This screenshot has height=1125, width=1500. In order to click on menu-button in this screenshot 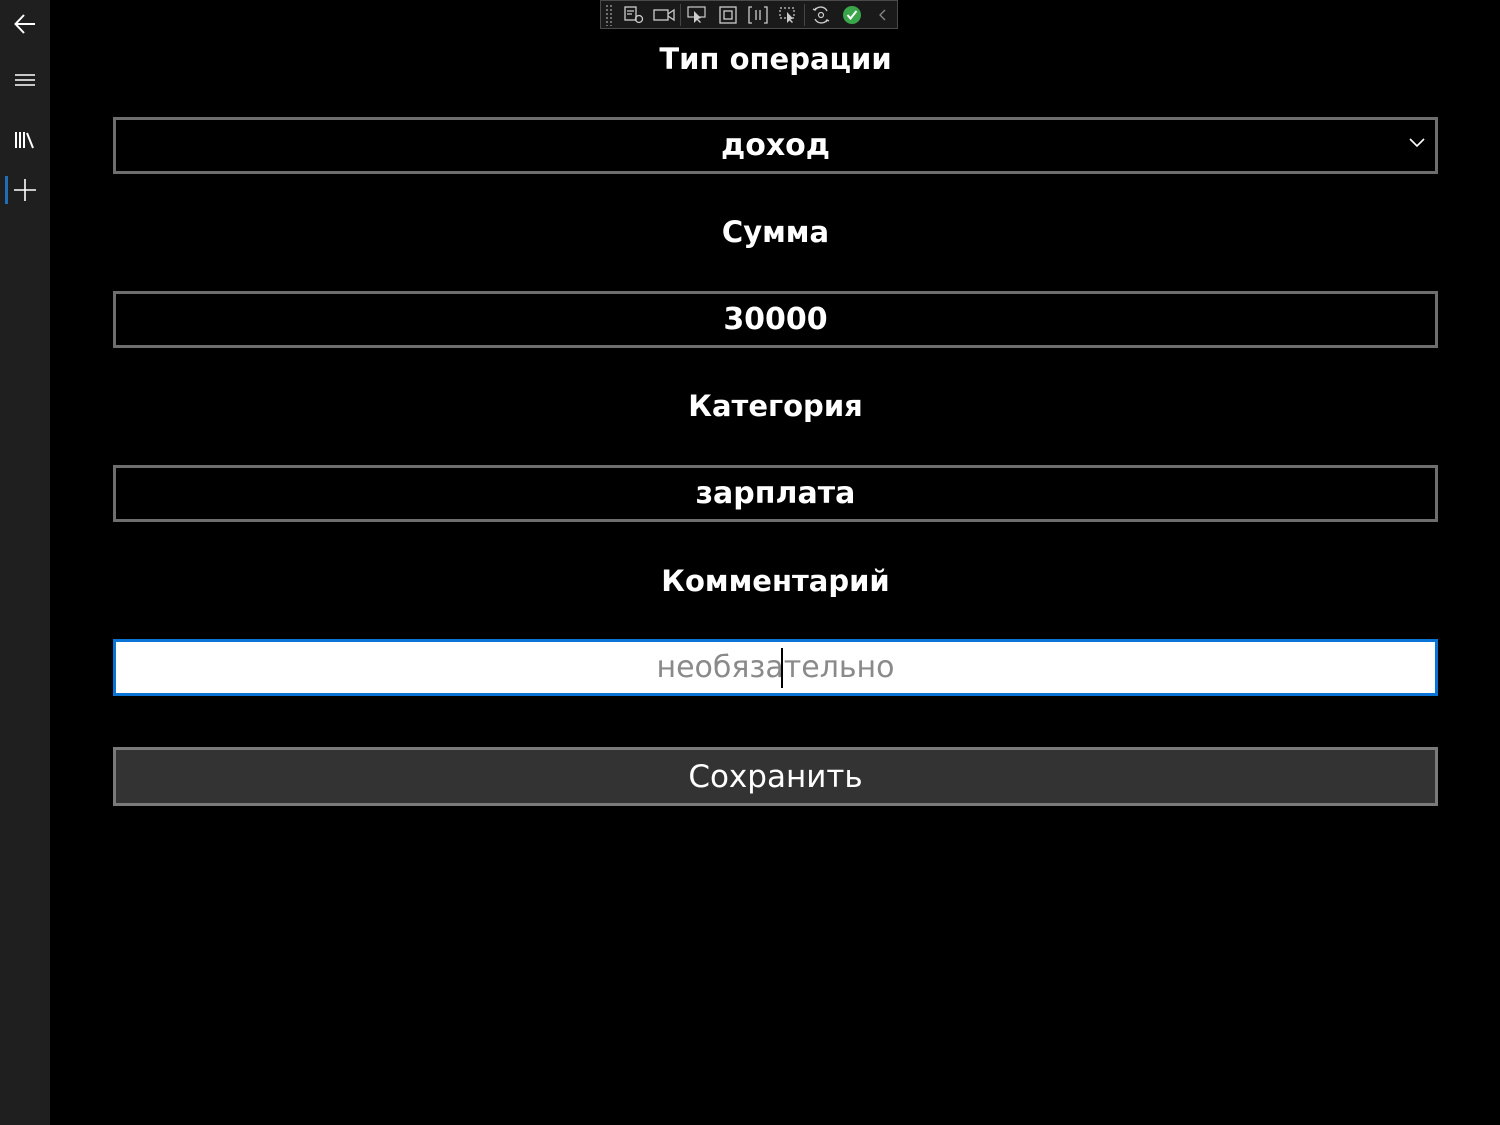, I will do `click(25, 80)`.